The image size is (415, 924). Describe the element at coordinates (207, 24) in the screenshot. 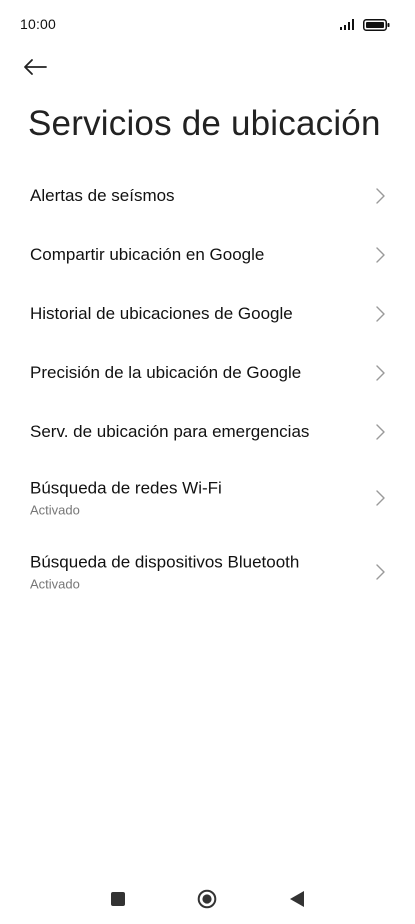

I see `status-bar: 10:00` at that location.